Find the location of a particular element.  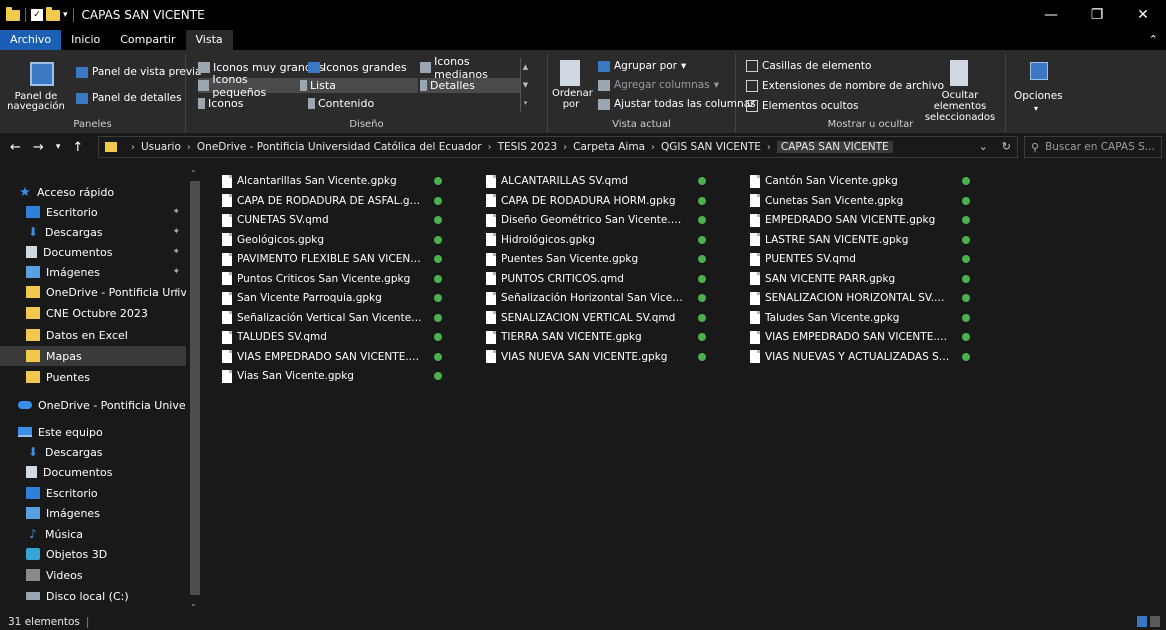

layout-list: Lista is located at coordinates (359, 85).